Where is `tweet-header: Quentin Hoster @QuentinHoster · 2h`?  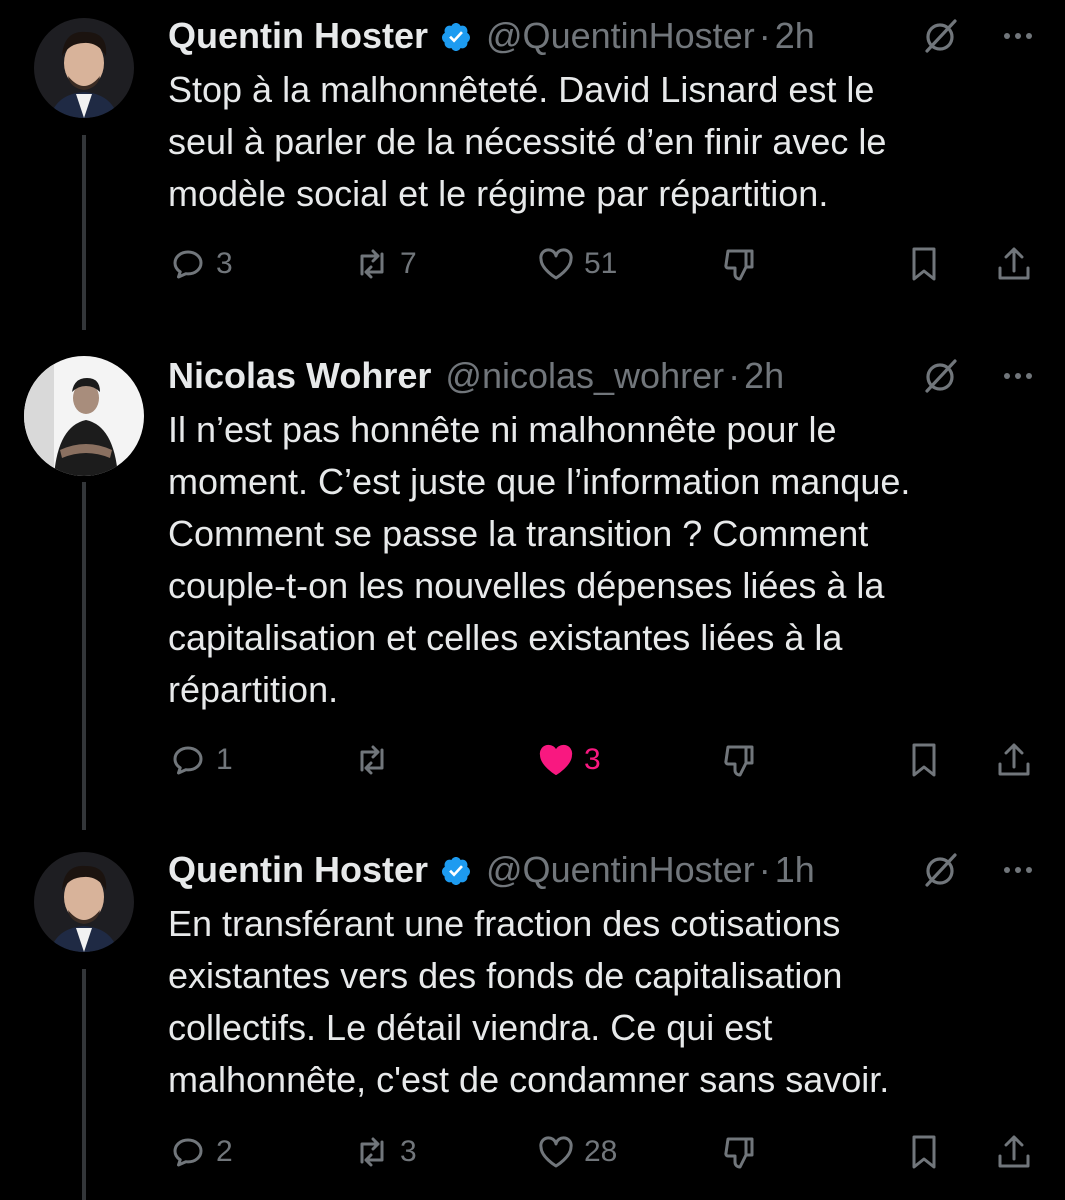
tweet-header: Quentin Hoster @QuentinHoster · 2h is located at coordinates (601, 36).